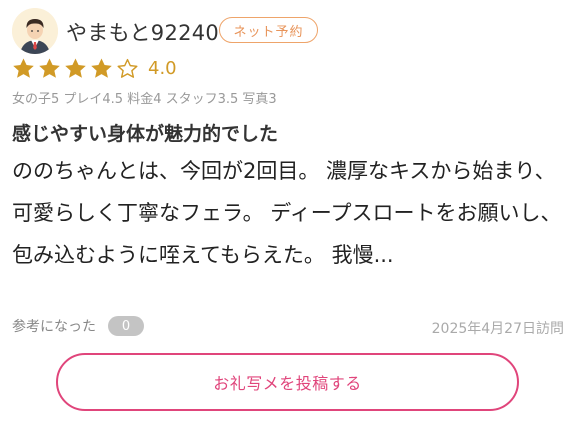 The height and width of the screenshot is (426, 576). Describe the element at coordinates (497, 329) in the screenshot. I see `visit-date: 2025年4月27日訪問` at that location.